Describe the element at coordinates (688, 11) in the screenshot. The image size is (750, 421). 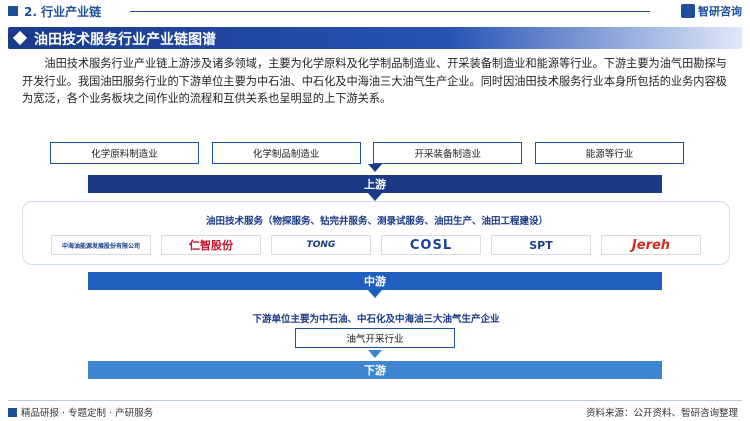
I see `brand-logo-icon` at that location.